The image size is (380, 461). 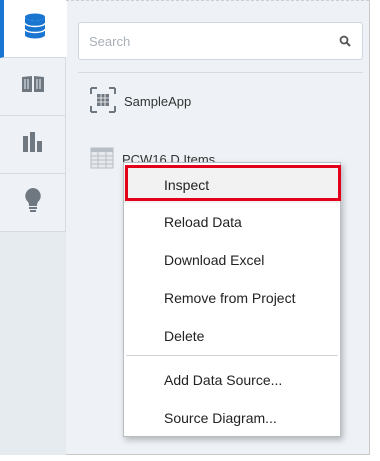 What do you see at coordinates (232, 336) in the screenshot?
I see `menu-item-delete: Delete` at bounding box center [232, 336].